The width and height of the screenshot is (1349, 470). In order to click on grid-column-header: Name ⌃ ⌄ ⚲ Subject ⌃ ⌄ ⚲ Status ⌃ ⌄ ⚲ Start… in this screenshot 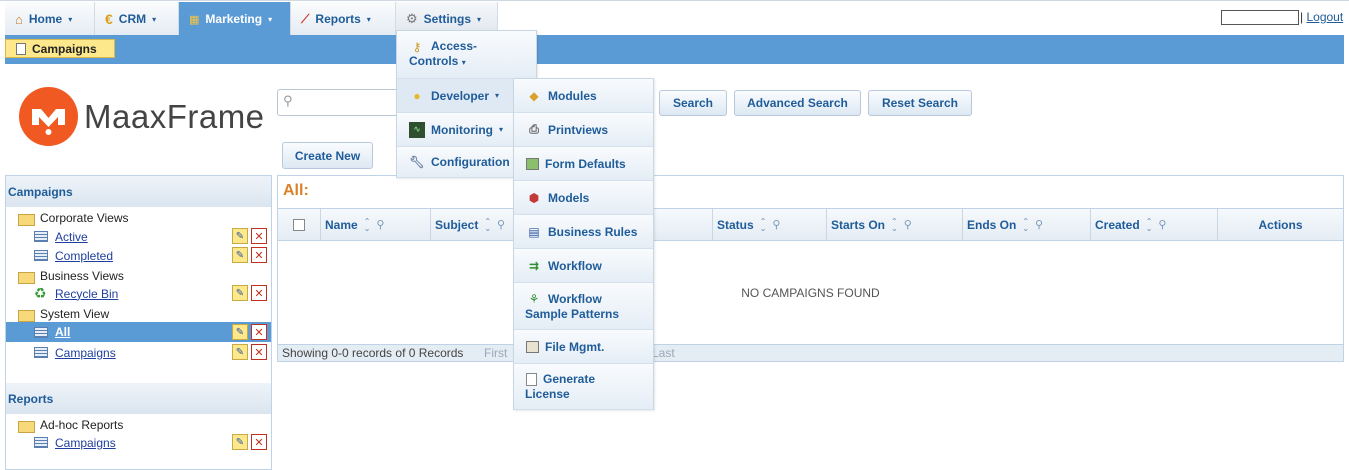, I will do `click(810, 224)`.